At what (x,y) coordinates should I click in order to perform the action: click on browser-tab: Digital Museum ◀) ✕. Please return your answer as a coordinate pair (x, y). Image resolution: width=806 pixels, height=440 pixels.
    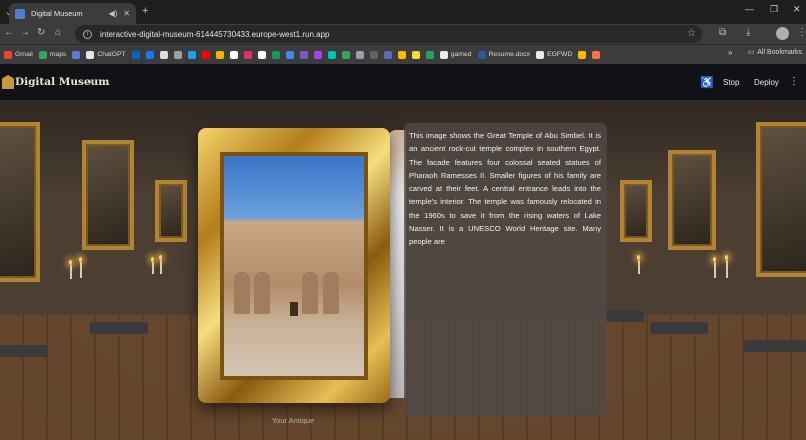
    Looking at the image, I should click on (72, 13).